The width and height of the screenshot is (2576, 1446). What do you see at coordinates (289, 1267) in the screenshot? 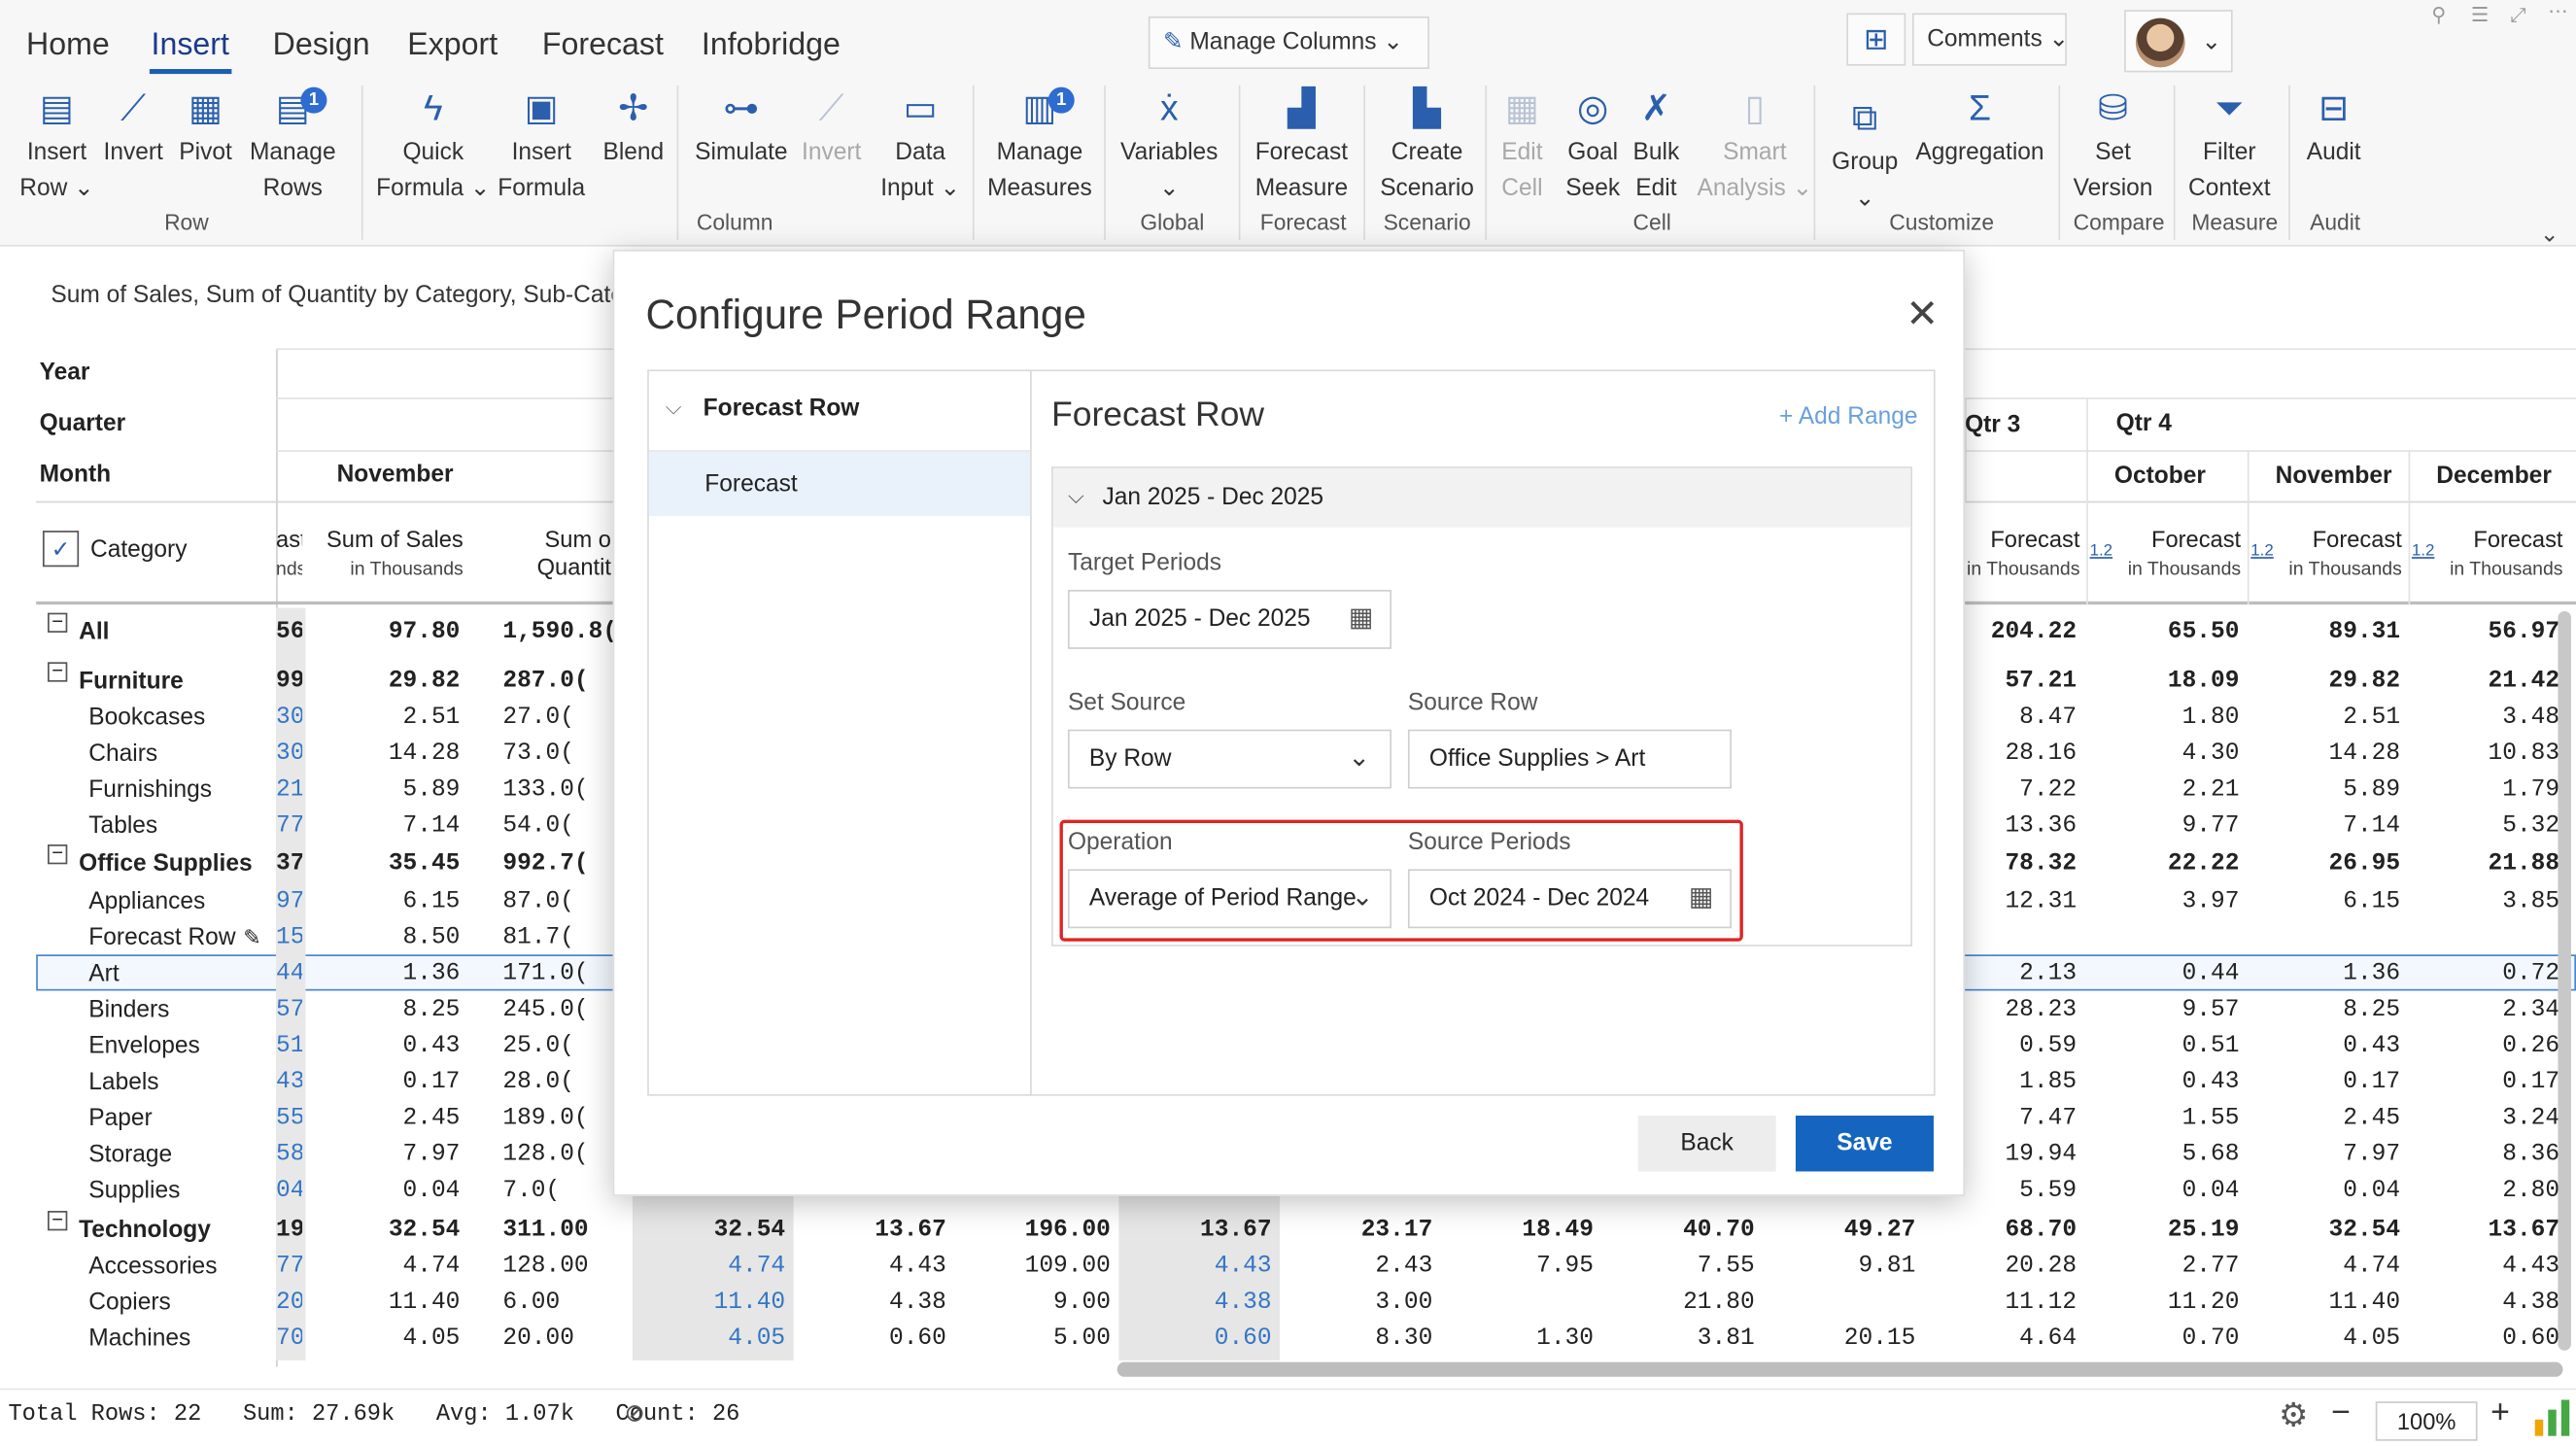
I see `partial-cell: 77` at bounding box center [289, 1267].